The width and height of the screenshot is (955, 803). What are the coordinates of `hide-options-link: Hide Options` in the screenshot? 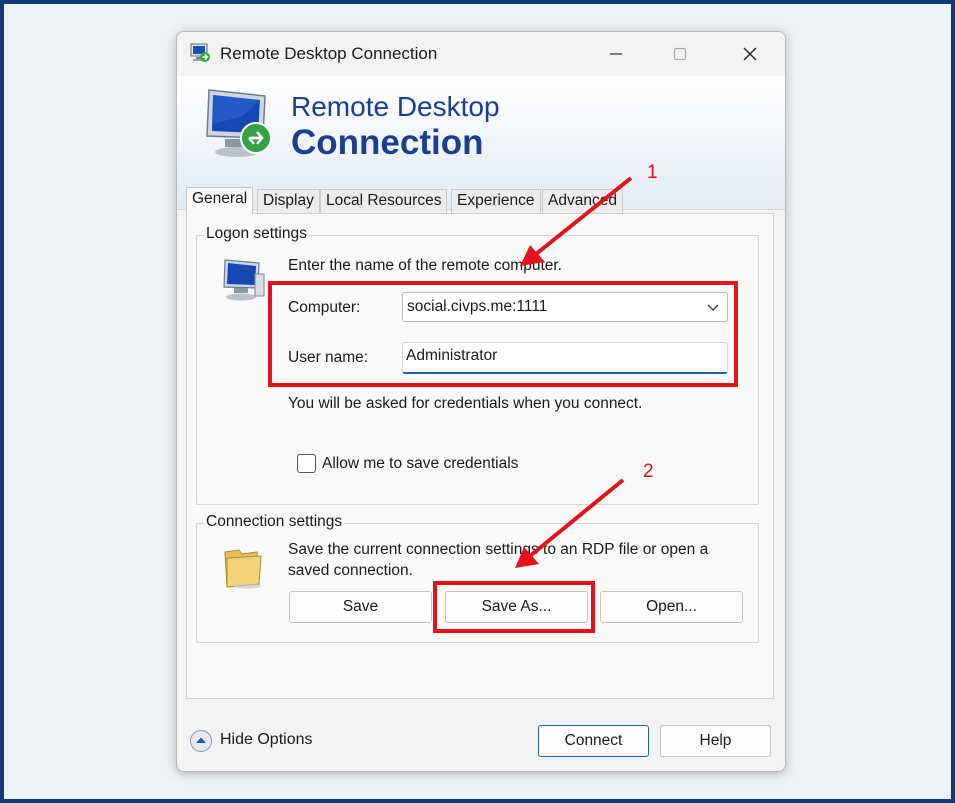 It's located at (266, 740).